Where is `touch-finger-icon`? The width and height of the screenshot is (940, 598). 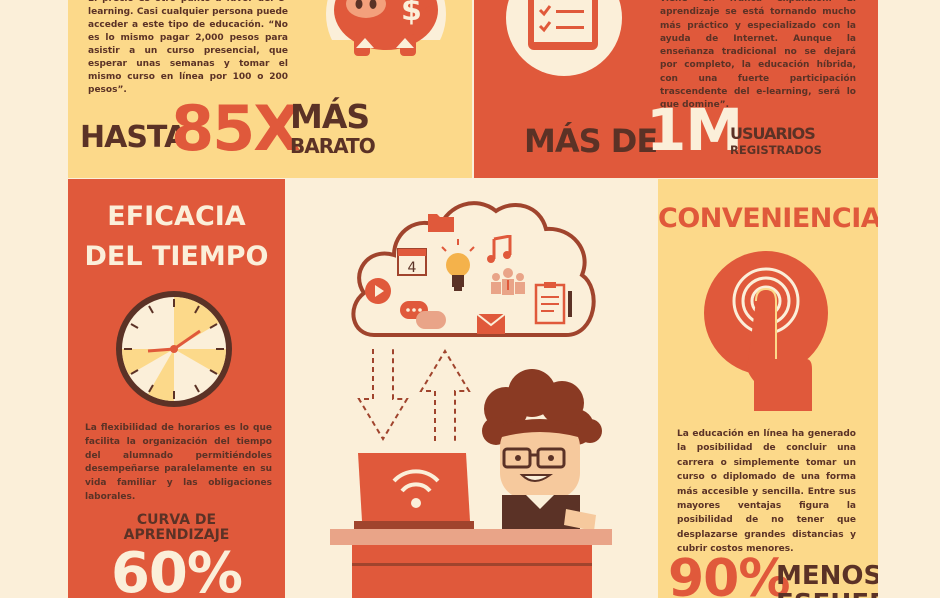
touch-finger-icon is located at coordinates (766, 331).